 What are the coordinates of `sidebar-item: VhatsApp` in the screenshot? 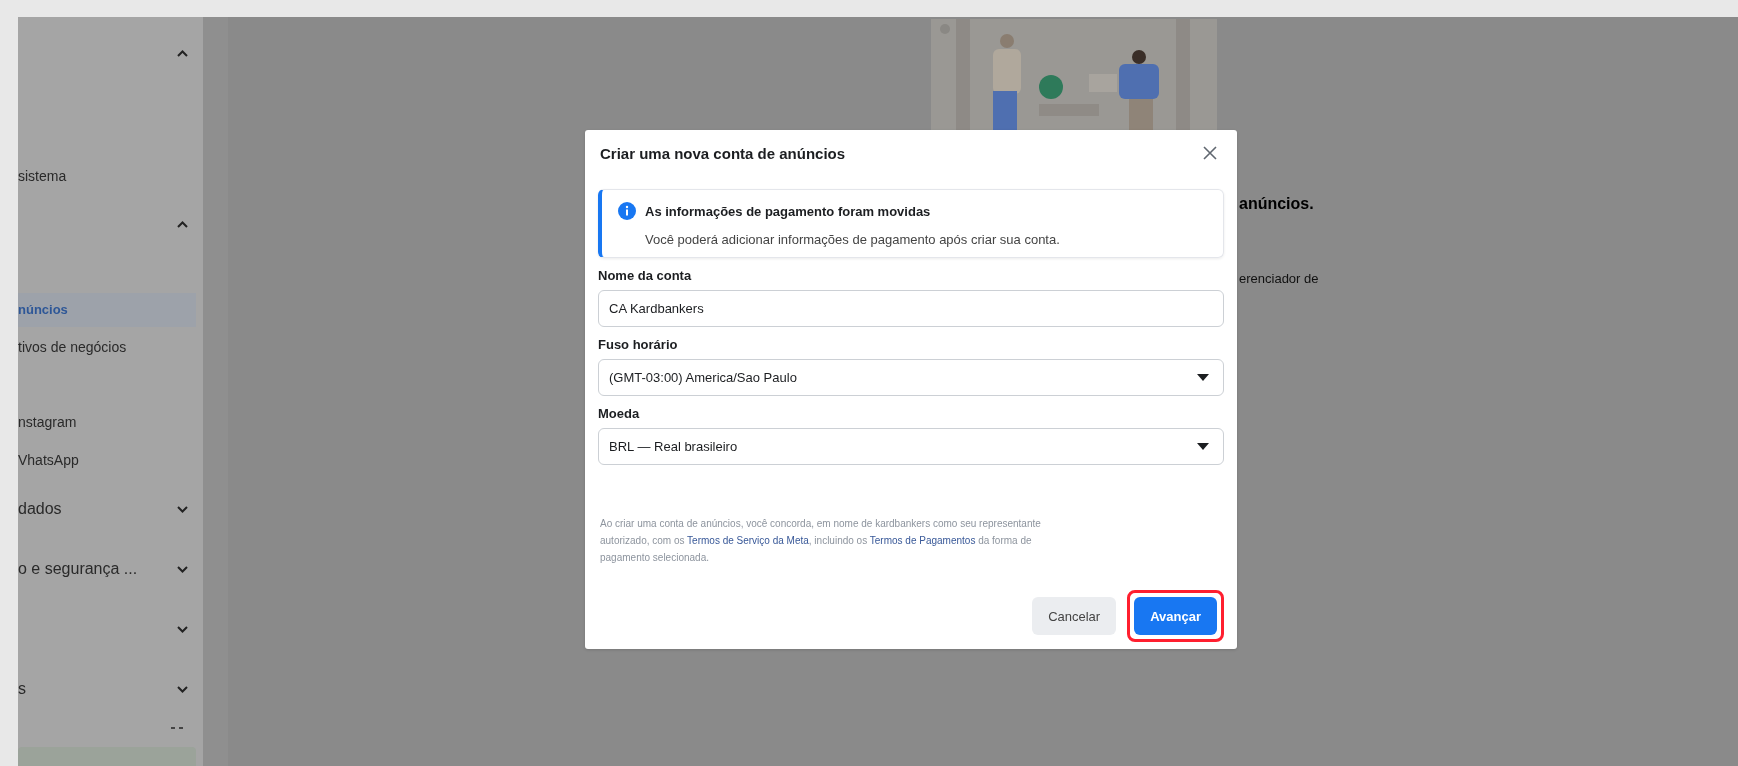 It's located at (107, 460).